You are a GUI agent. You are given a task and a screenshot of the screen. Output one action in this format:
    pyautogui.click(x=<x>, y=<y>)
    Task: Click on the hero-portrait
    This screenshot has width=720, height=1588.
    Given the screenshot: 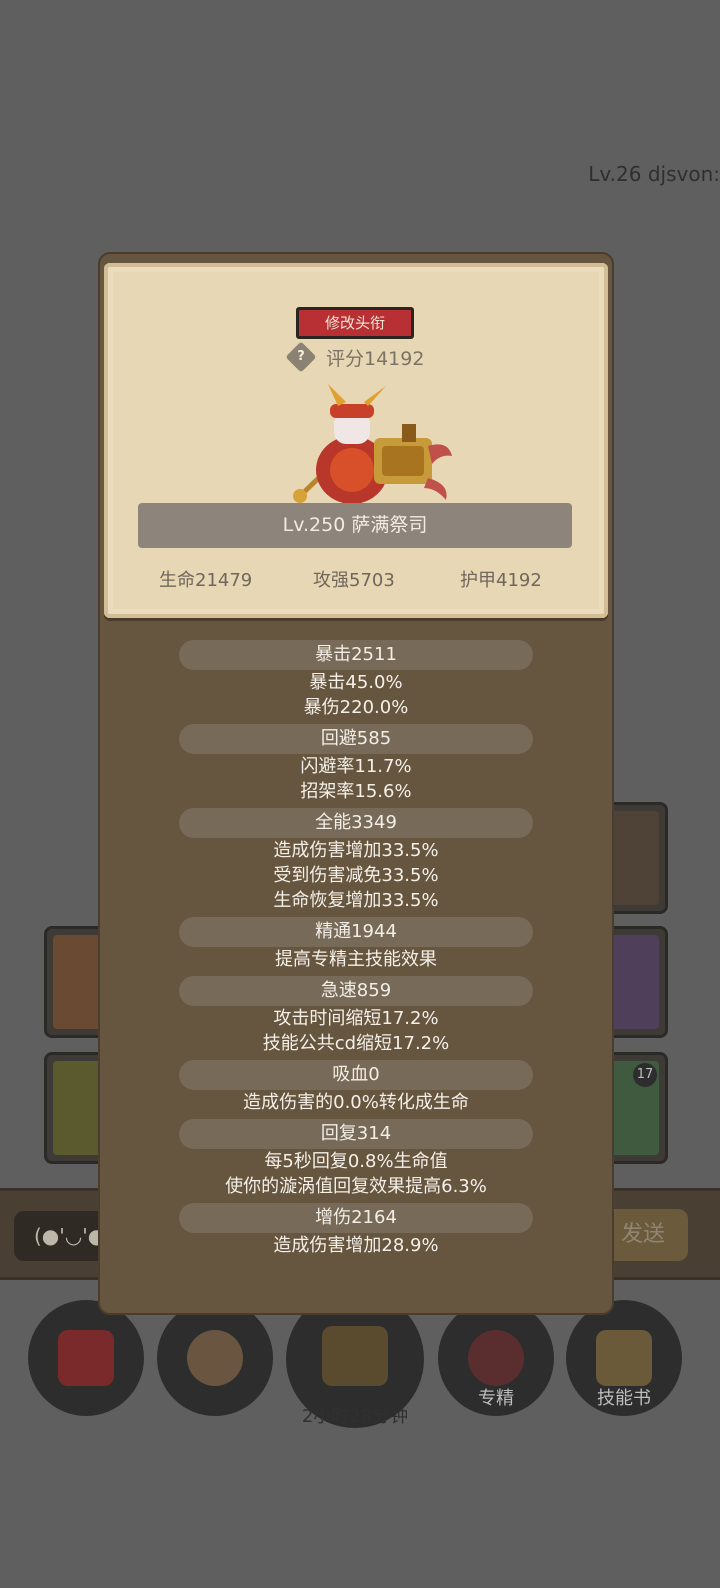 What is the action you would take?
    pyautogui.click(x=372, y=444)
    